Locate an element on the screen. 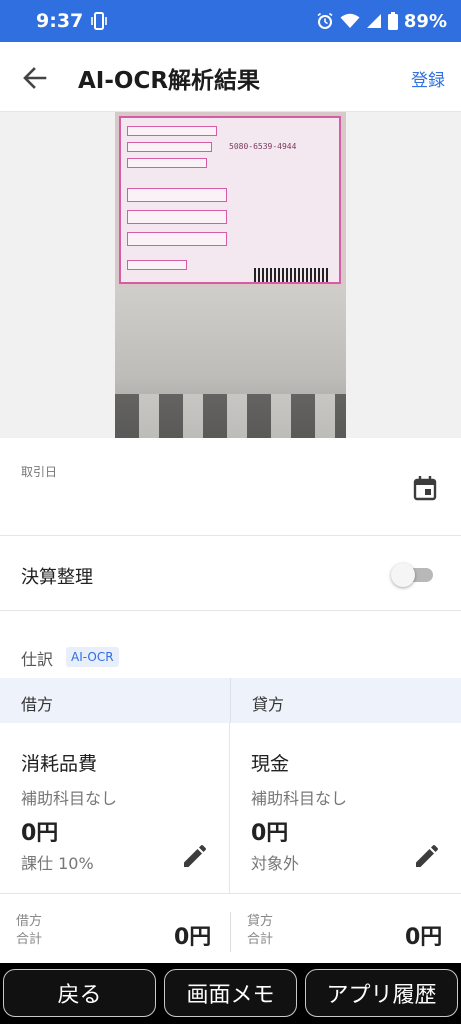 The image size is (461, 1024). register-button: 登録 is located at coordinates (428, 78).